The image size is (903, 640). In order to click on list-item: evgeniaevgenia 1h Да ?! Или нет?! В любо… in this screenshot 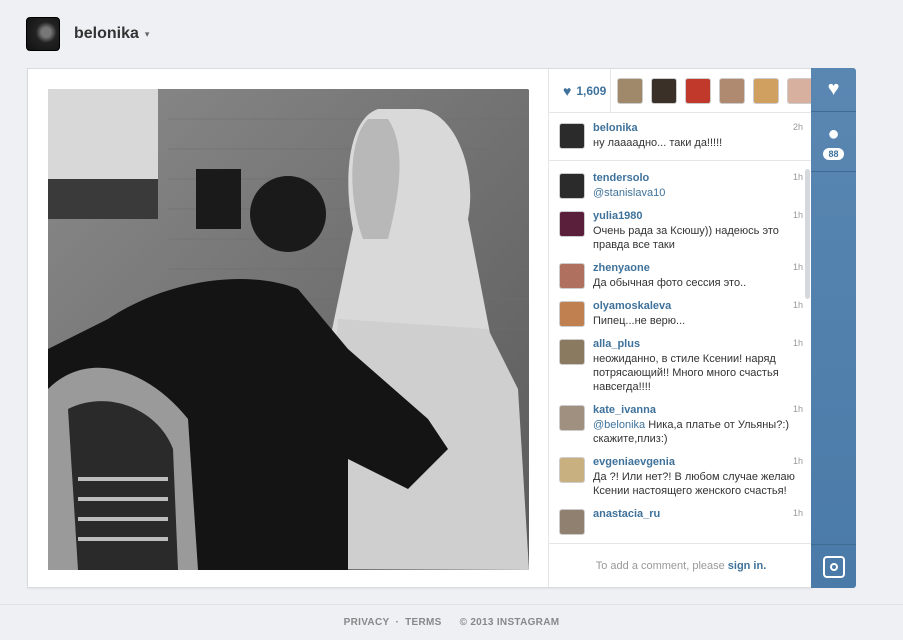, I will do `click(681, 476)`.